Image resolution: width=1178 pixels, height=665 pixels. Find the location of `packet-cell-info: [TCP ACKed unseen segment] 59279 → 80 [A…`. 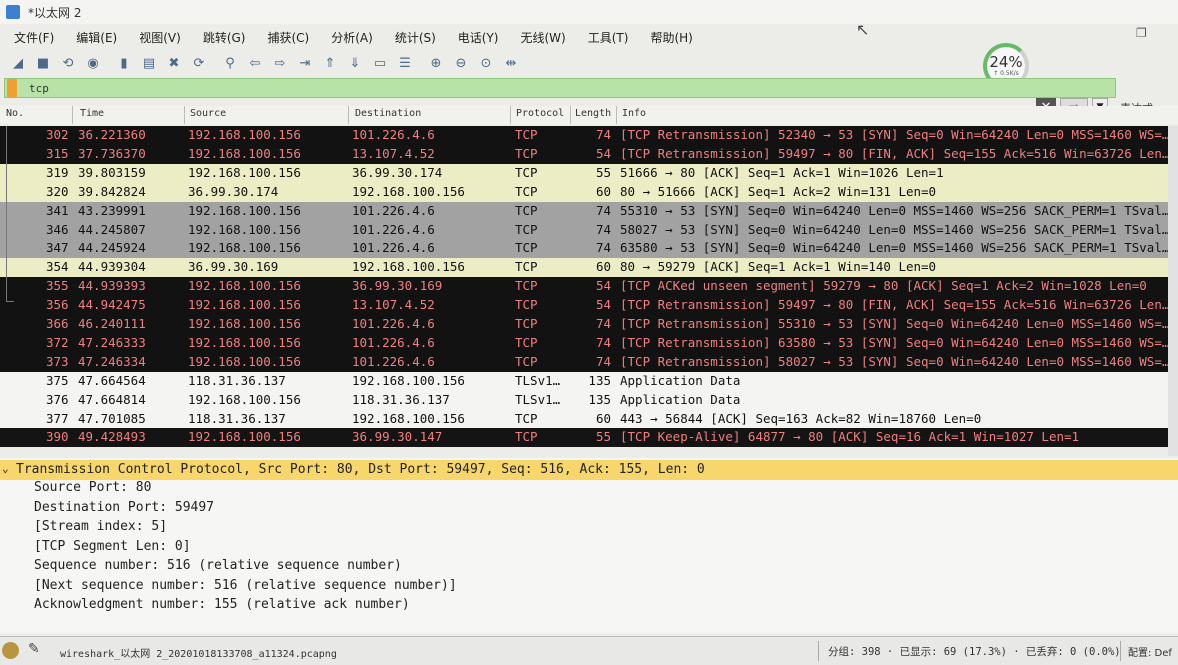

packet-cell-info: [TCP ACKed unseen segment] 59279 → 80 [A… is located at coordinates (883, 286).